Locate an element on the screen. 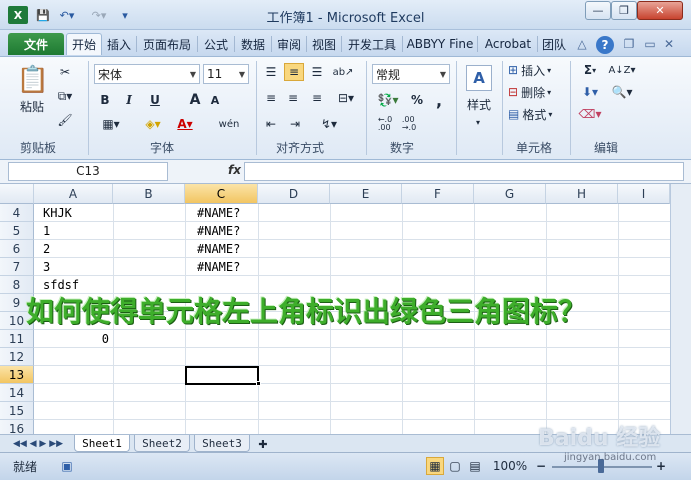 The image size is (691, 480). decrease-indent-icon: ⇤ is located at coordinates (271, 124).